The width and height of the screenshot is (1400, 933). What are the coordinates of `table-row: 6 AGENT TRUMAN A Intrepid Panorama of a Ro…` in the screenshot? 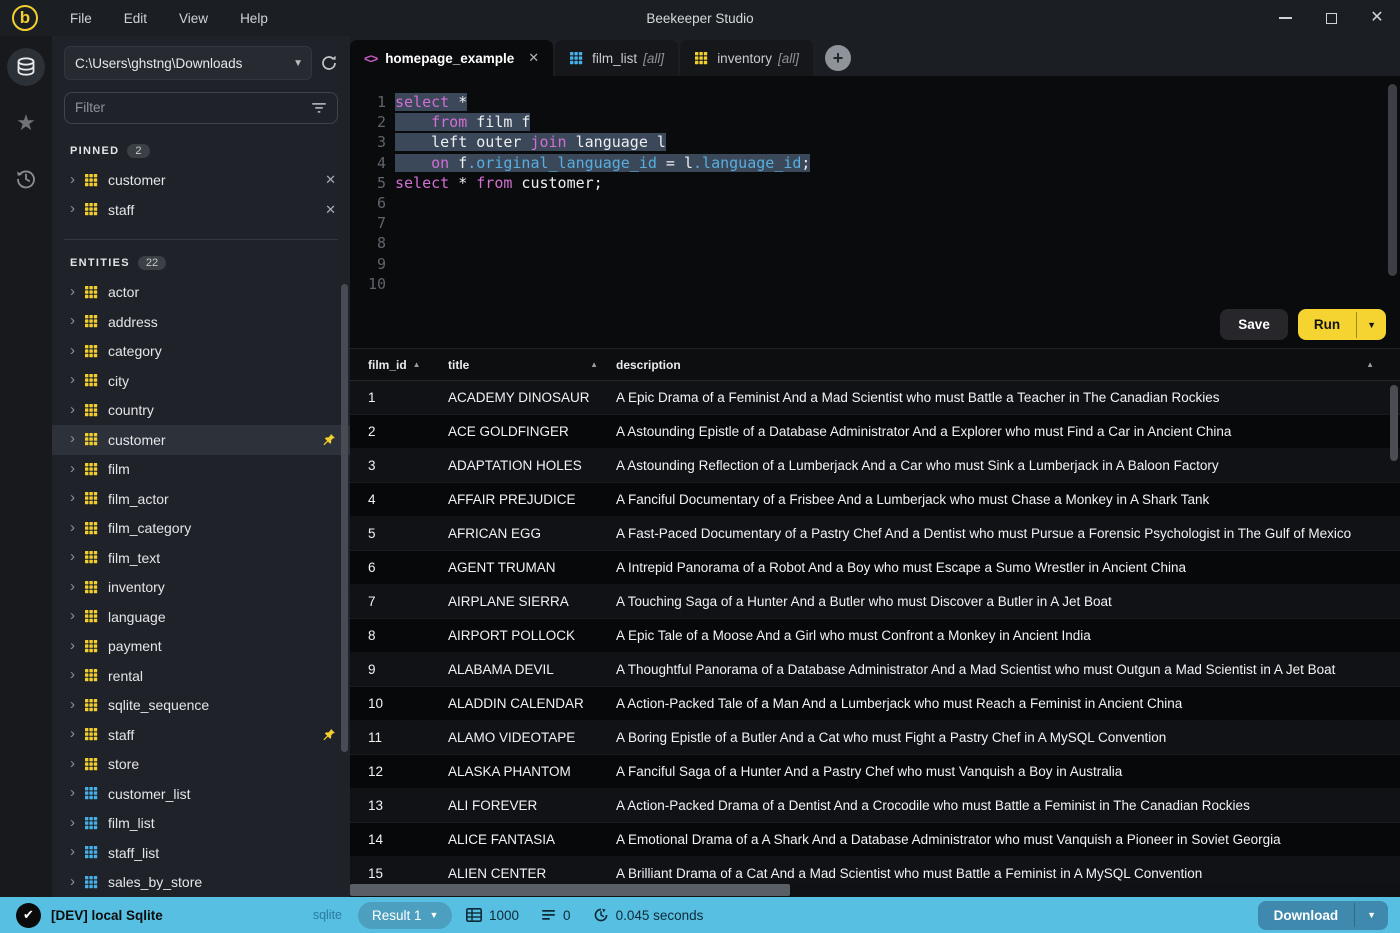 It's located at (875, 568).